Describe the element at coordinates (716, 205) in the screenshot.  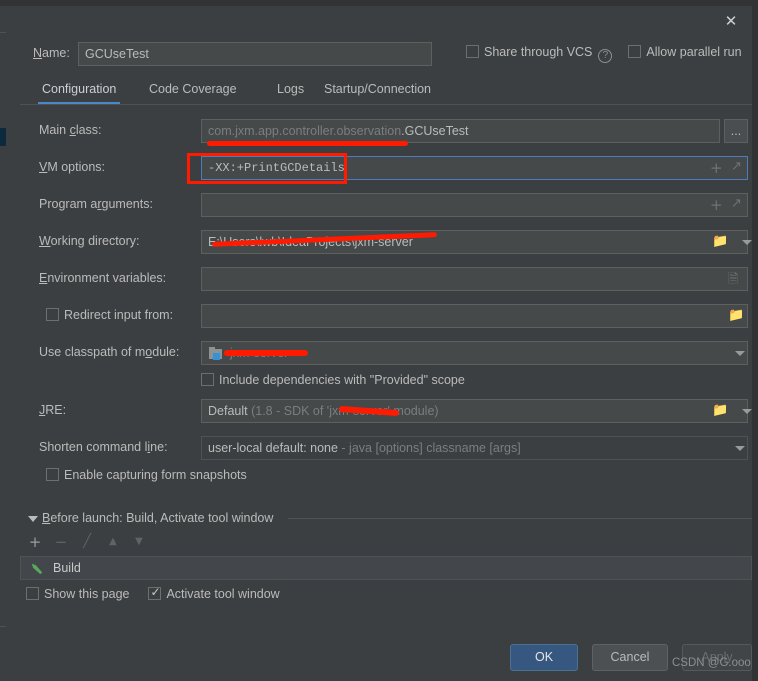
I see `program-arguments-add-icon: +` at that location.